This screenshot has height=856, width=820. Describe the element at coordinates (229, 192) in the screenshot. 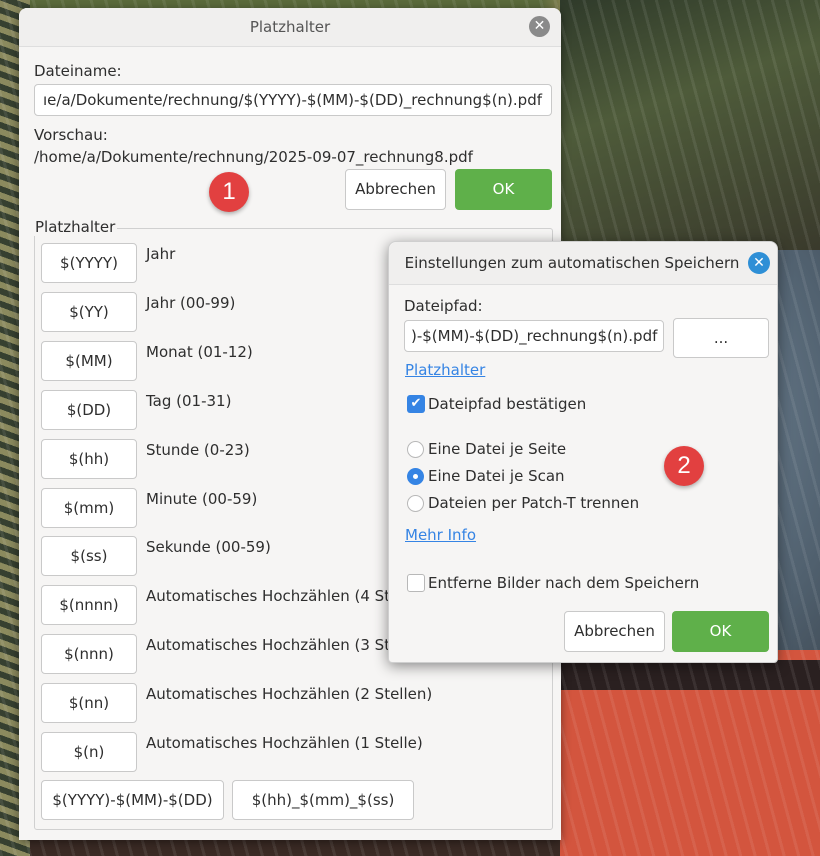

I see `annotation-badge-1: 1` at that location.